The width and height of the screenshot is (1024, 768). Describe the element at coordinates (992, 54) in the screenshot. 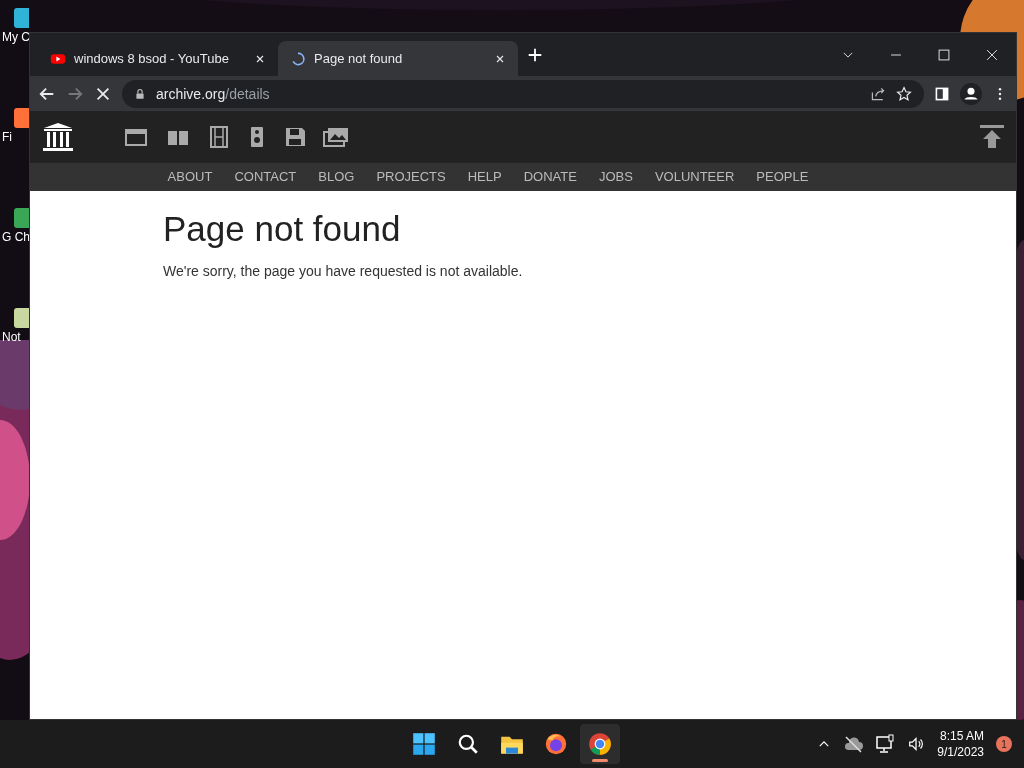

I see `close-icon` at that location.